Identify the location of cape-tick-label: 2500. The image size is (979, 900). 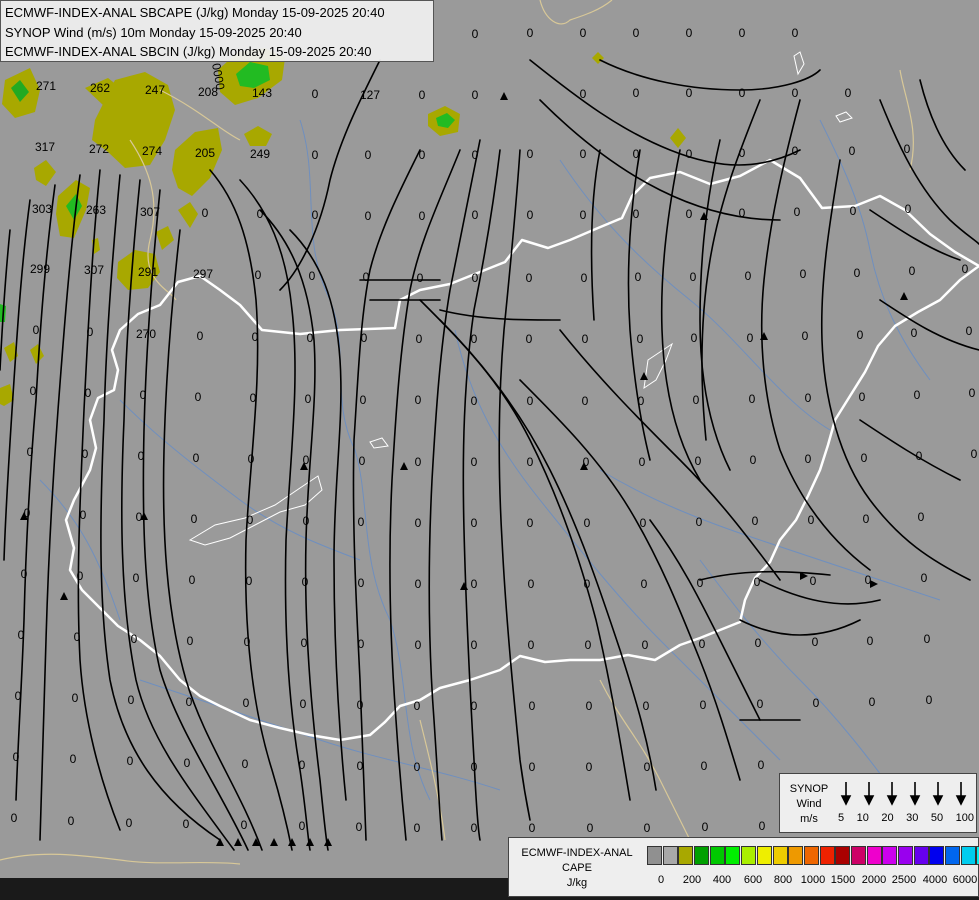
(904, 880).